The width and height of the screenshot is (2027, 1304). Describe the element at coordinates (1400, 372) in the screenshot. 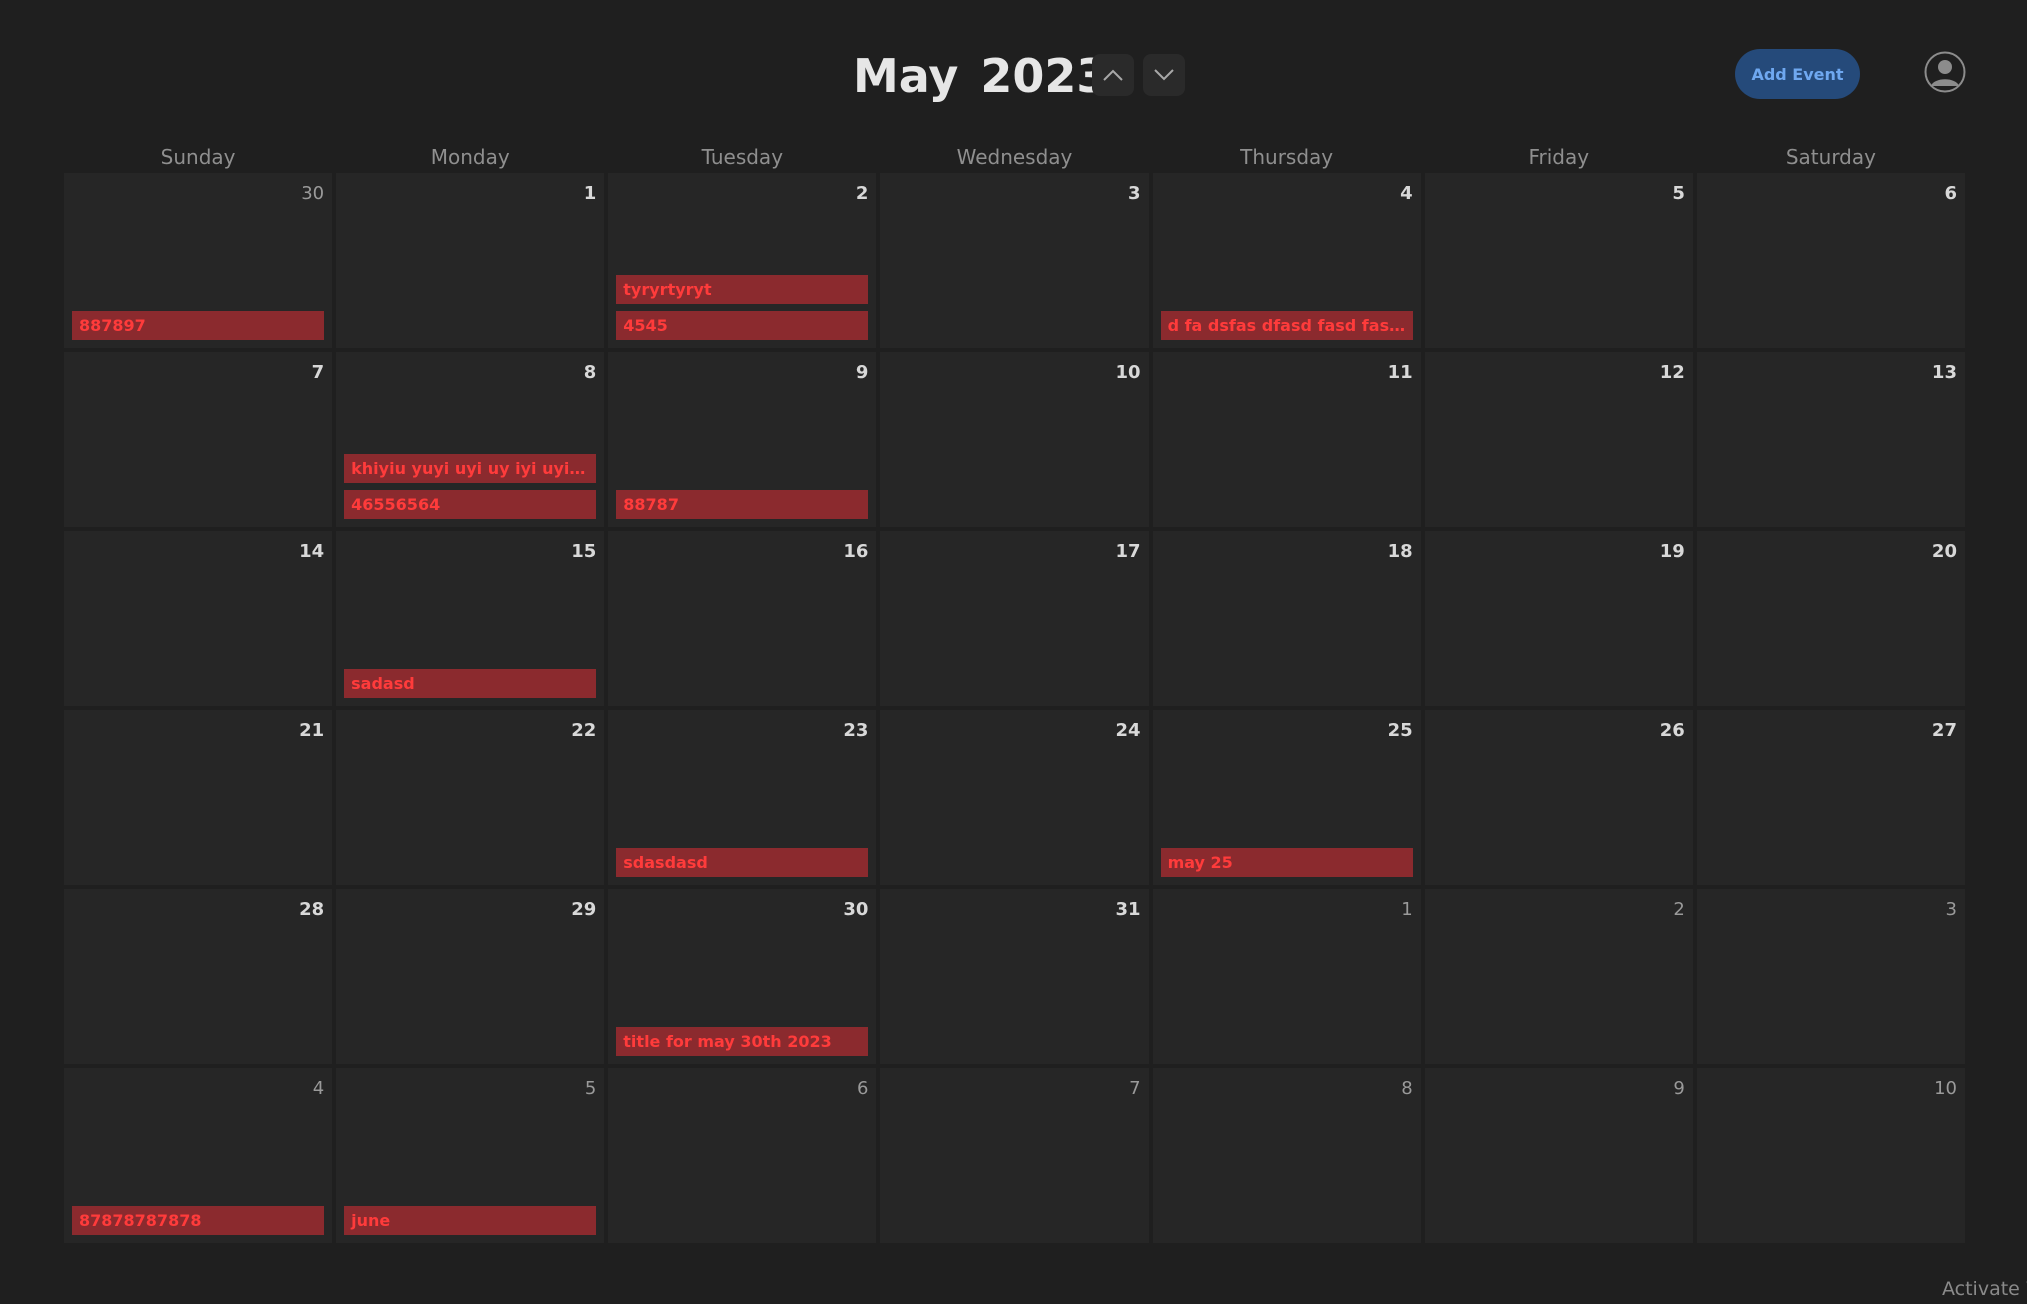

I see `day-number: 11` at that location.